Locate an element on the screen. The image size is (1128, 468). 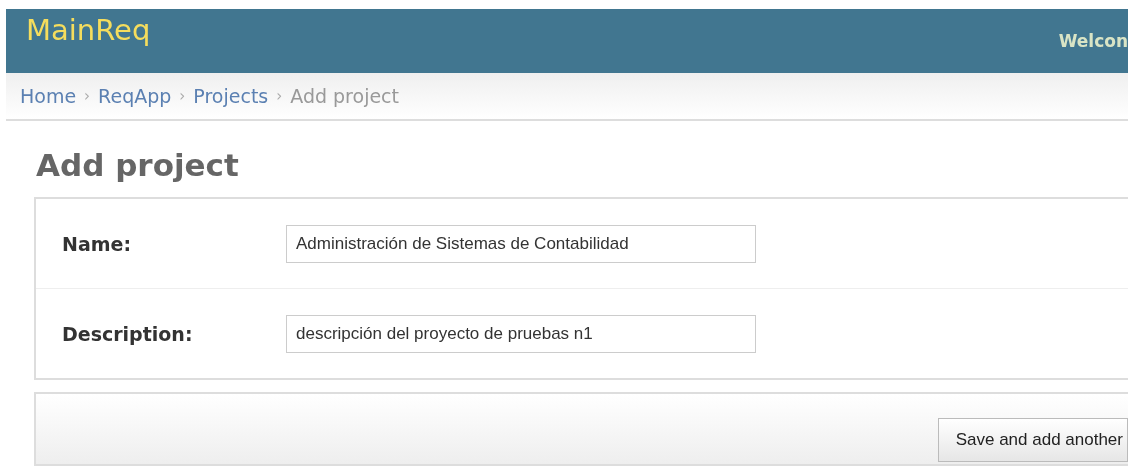
welcome-text: Welcon is located at coordinates (1093, 40).